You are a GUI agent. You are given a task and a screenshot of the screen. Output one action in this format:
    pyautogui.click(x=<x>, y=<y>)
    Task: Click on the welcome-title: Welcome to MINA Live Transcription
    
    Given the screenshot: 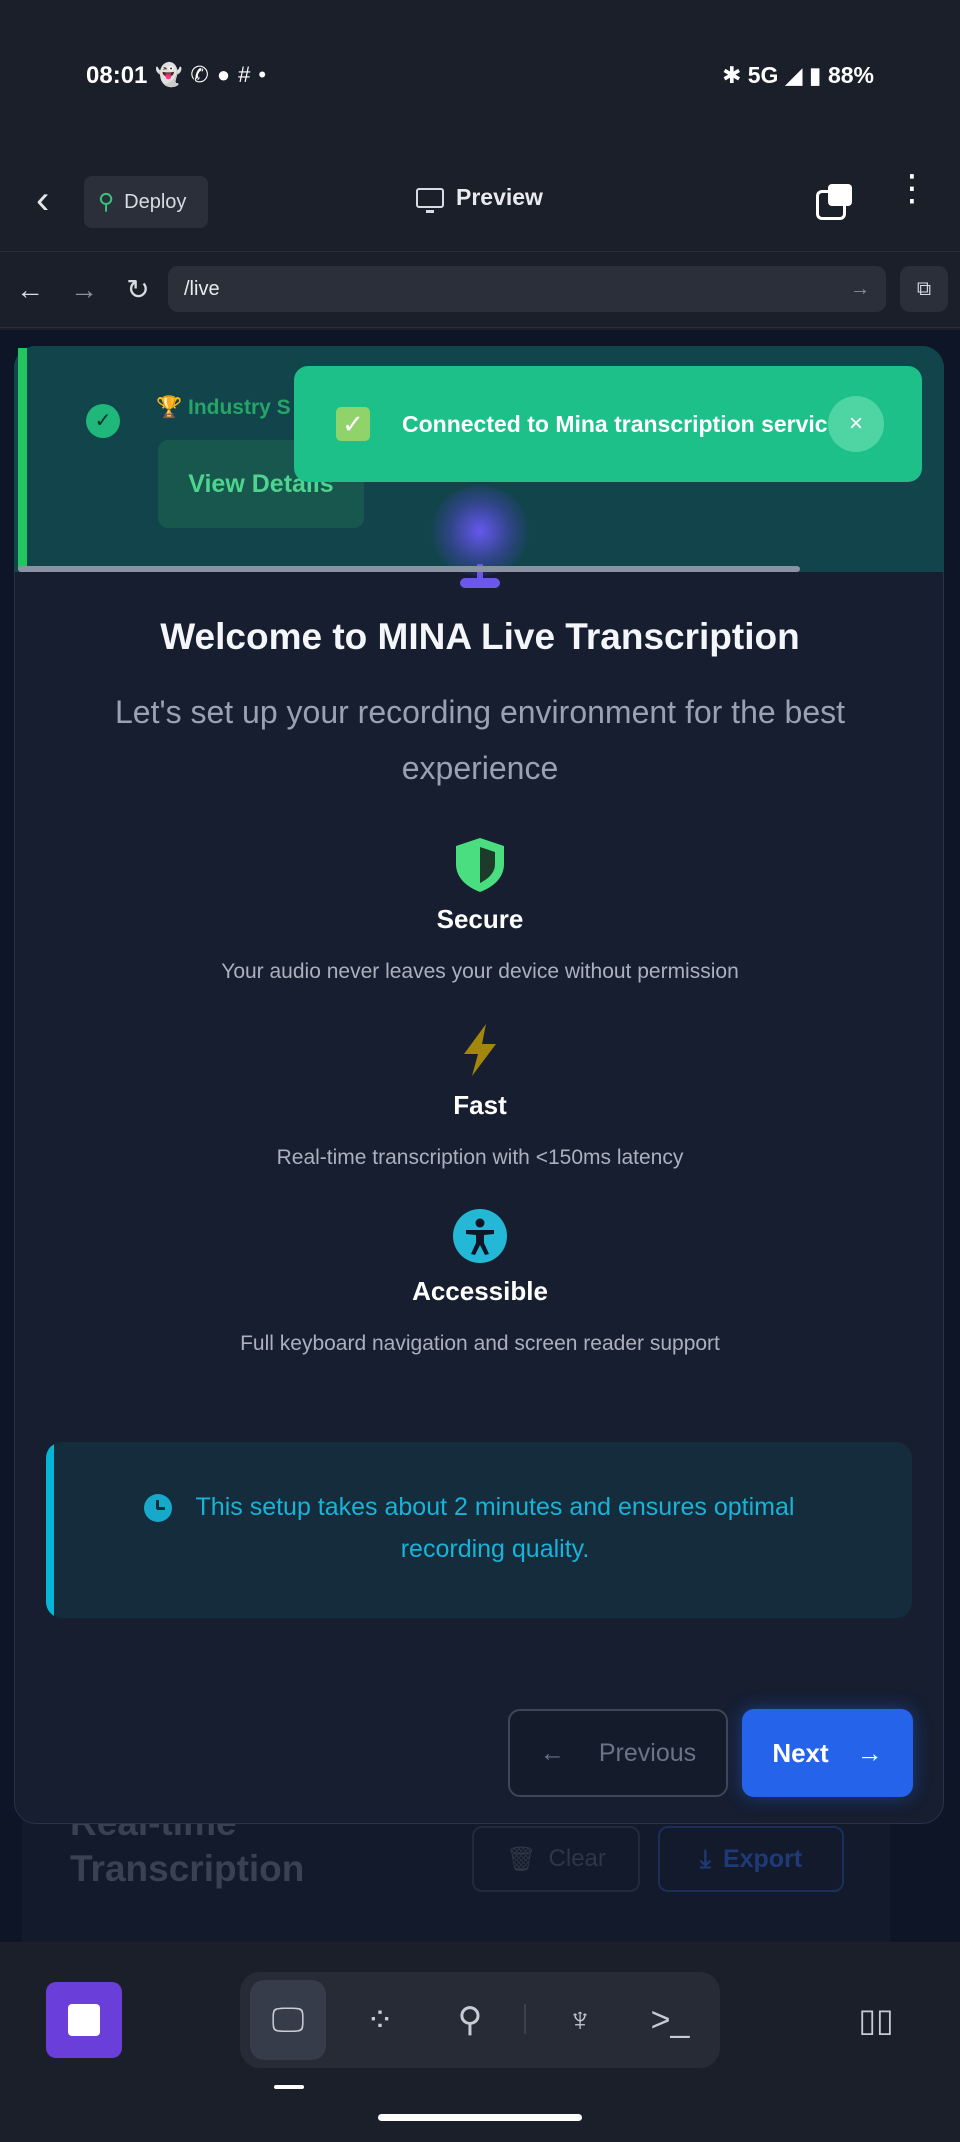 What is the action you would take?
    pyautogui.click(x=480, y=636)
    